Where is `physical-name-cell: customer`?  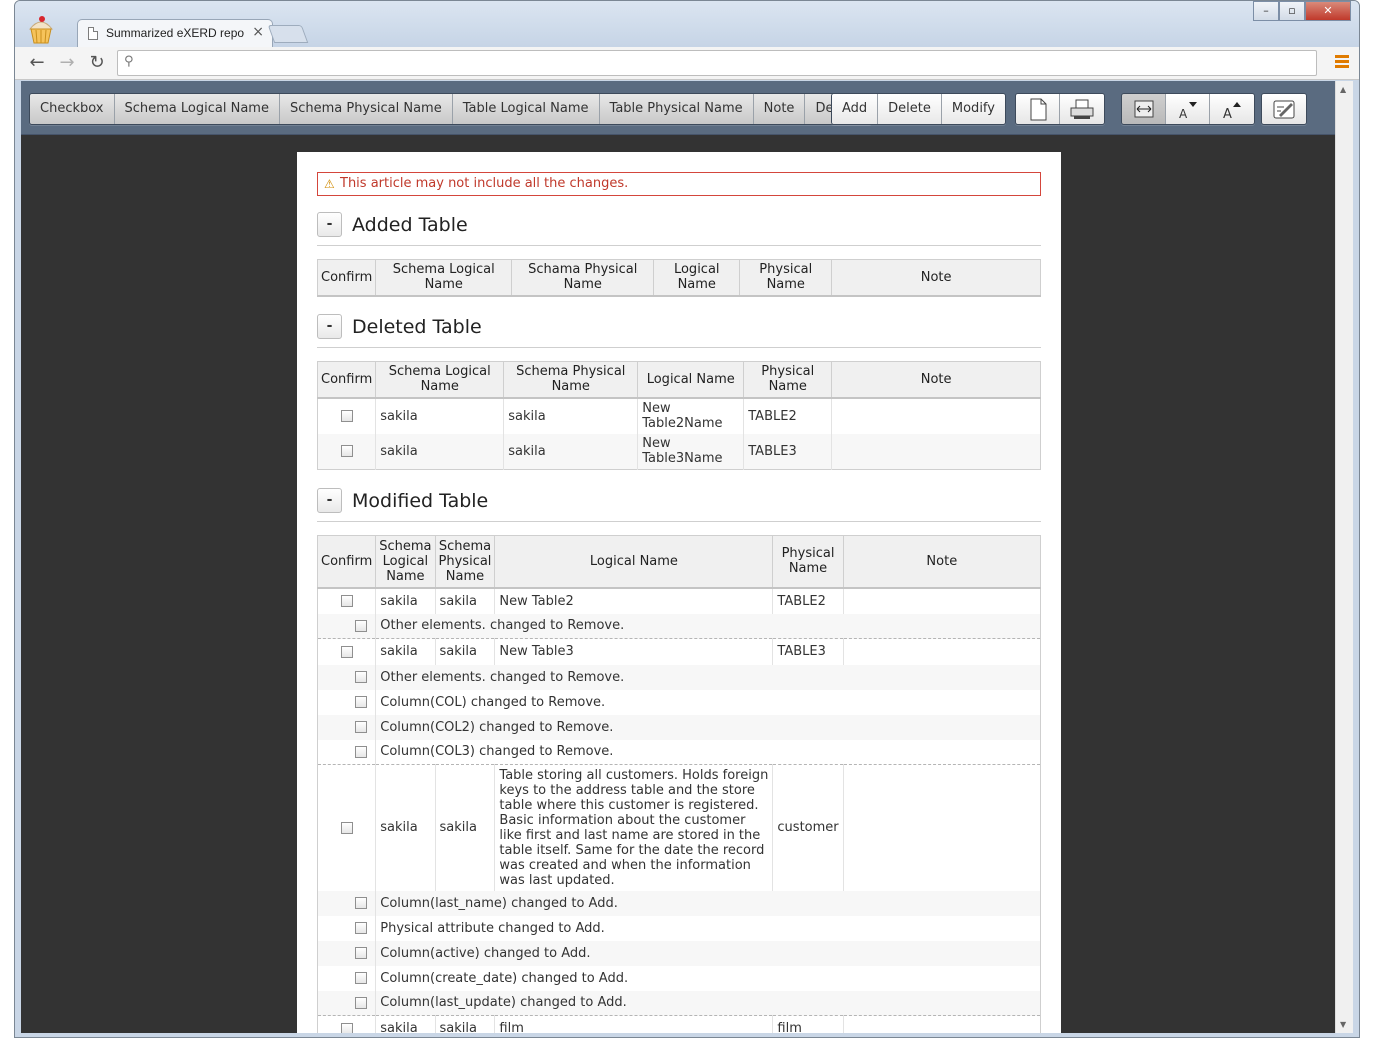 physical-name-cell: customer is located at coordinates (808, 827).